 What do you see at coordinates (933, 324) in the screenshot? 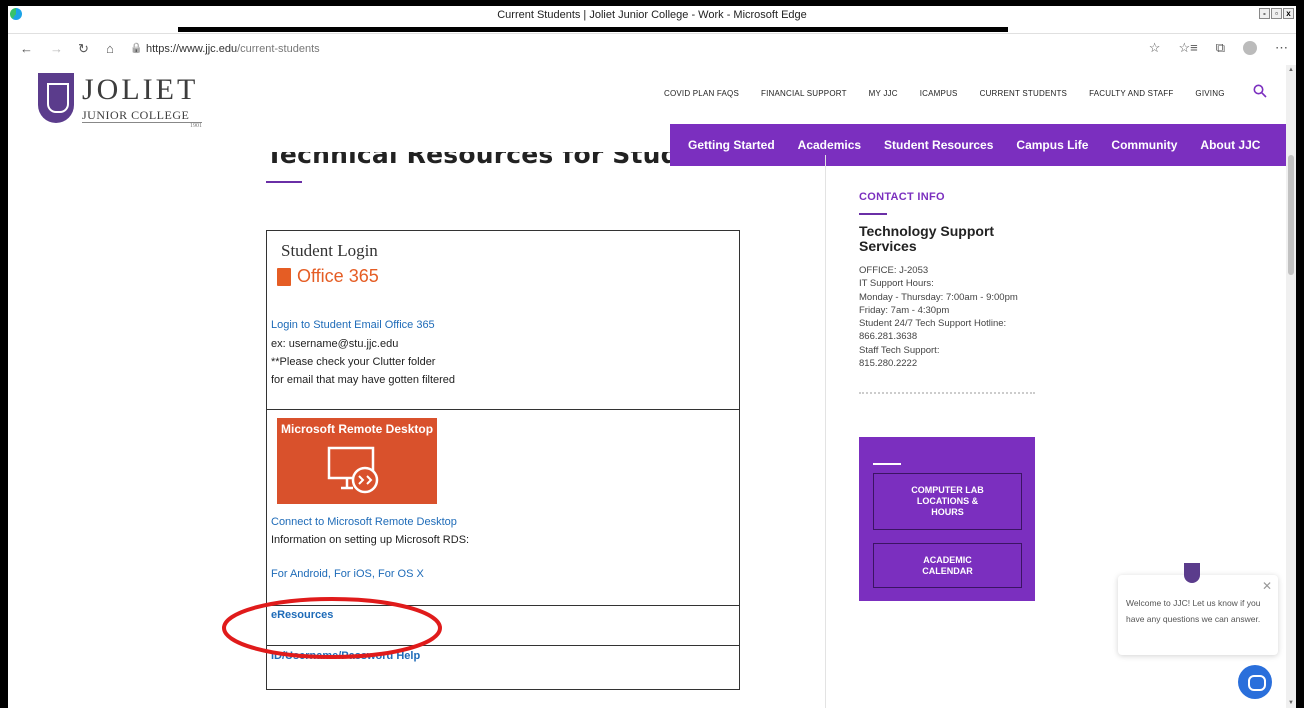
I see `contact-hotline-label: Student 24/7 Tech Support Hotline:` at bounding box center [933, 324].